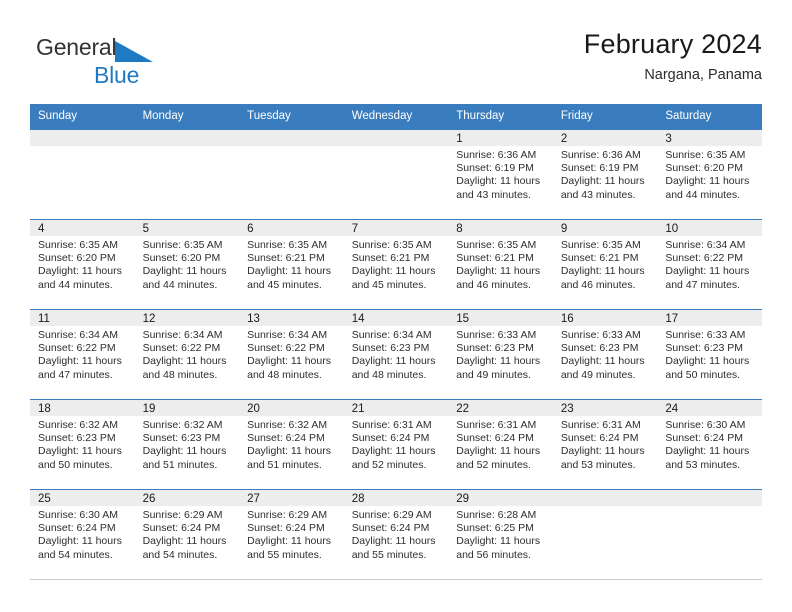  What do you see at coordinates (496, 335) in the screenshot?
I see `sunrise-text: Sunrise: 6:33 AM` at bounding box center [496, 335].